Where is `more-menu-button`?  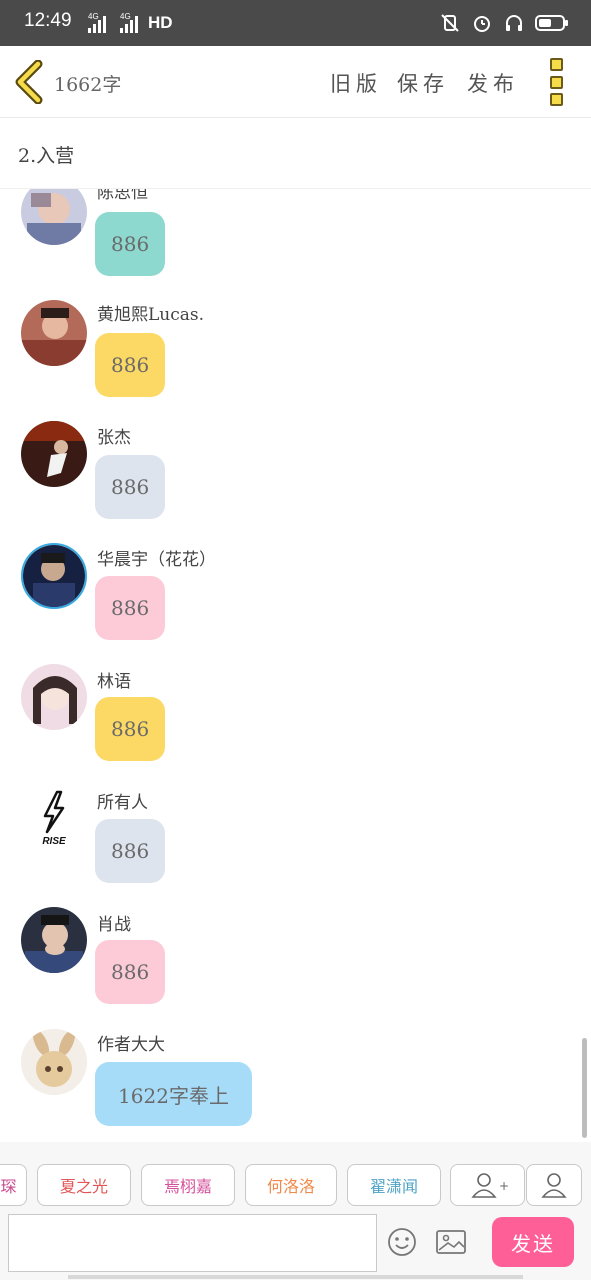 more-menu-button is located at coordinates (559, 82).